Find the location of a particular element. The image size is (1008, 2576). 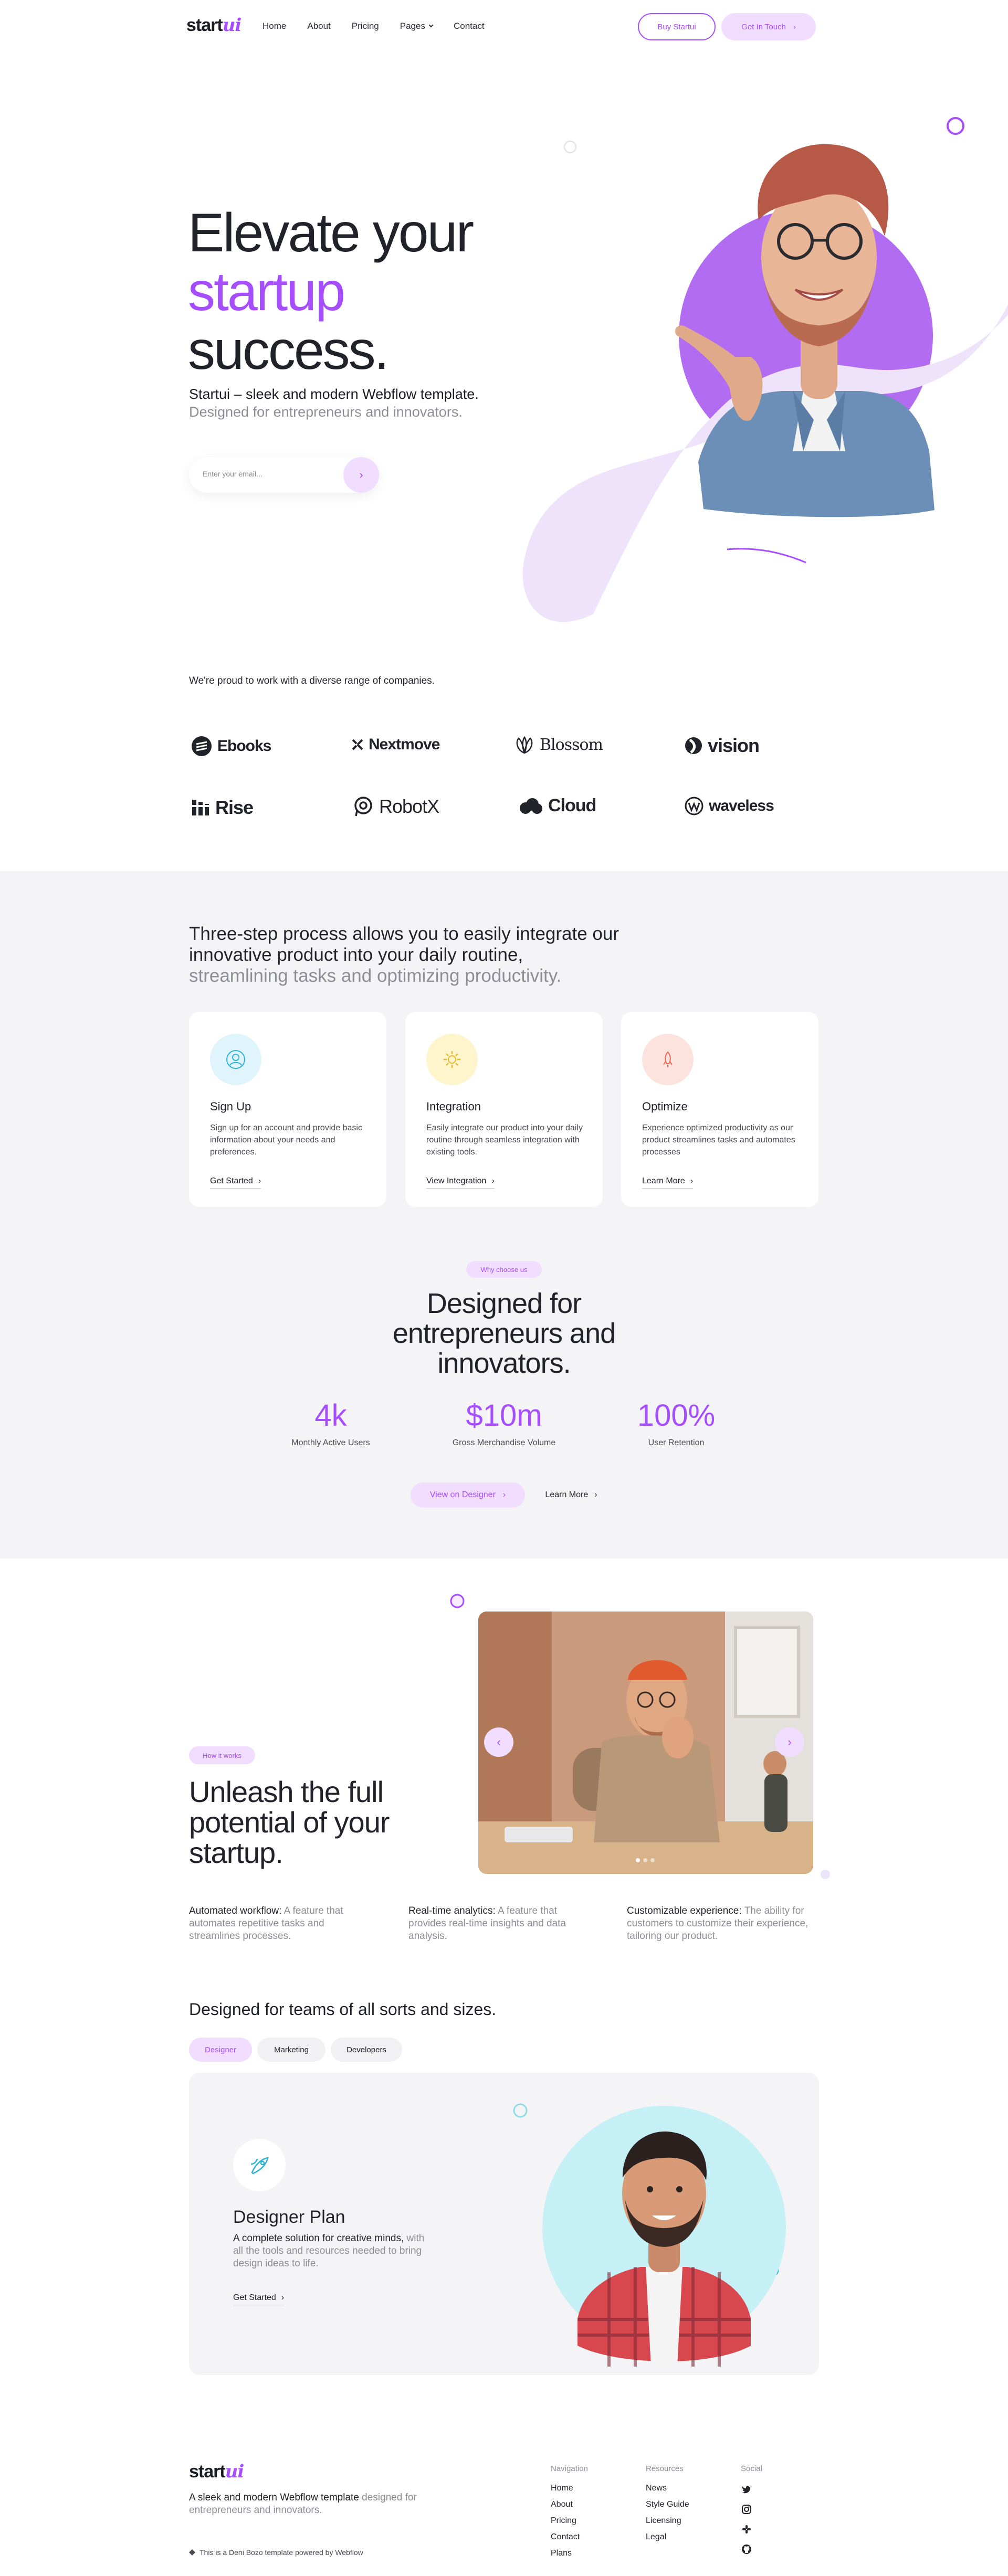

vision-mark-icon is located at coordinates (693, 745).